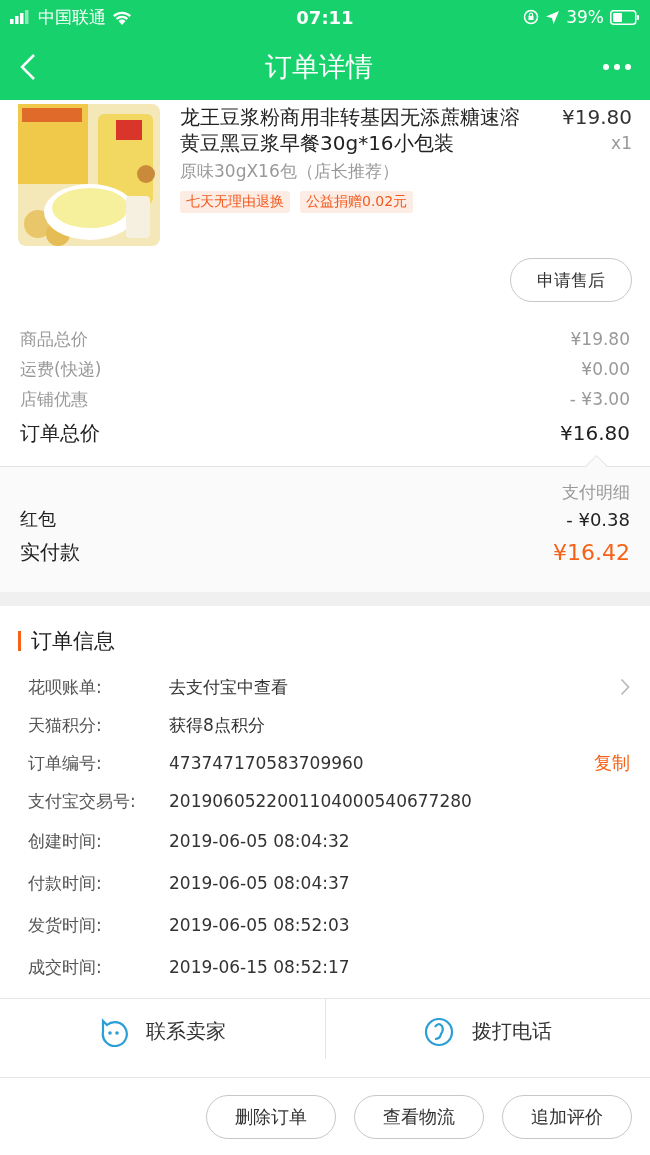 This screenshot has height=1155, width=650. What do you see at coordinates (54, 399) in the screenshot?
I see `price-label: 店铺优惠` at bounding box center [54, 399].